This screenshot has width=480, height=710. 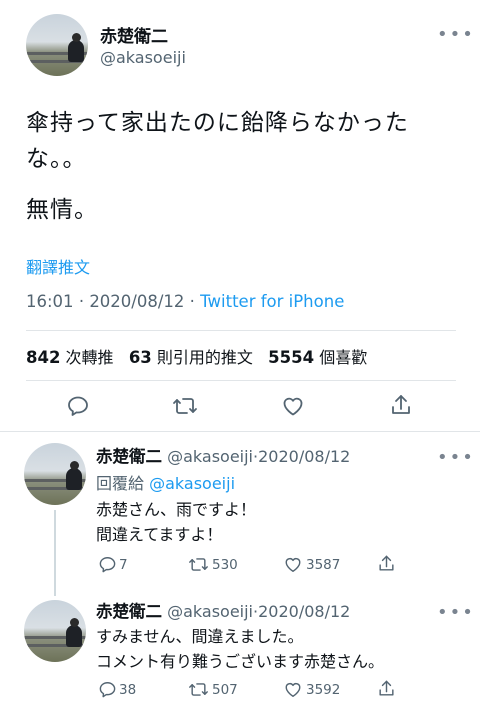 I want to click on reply-count: 38, so click(x=128, y=689).